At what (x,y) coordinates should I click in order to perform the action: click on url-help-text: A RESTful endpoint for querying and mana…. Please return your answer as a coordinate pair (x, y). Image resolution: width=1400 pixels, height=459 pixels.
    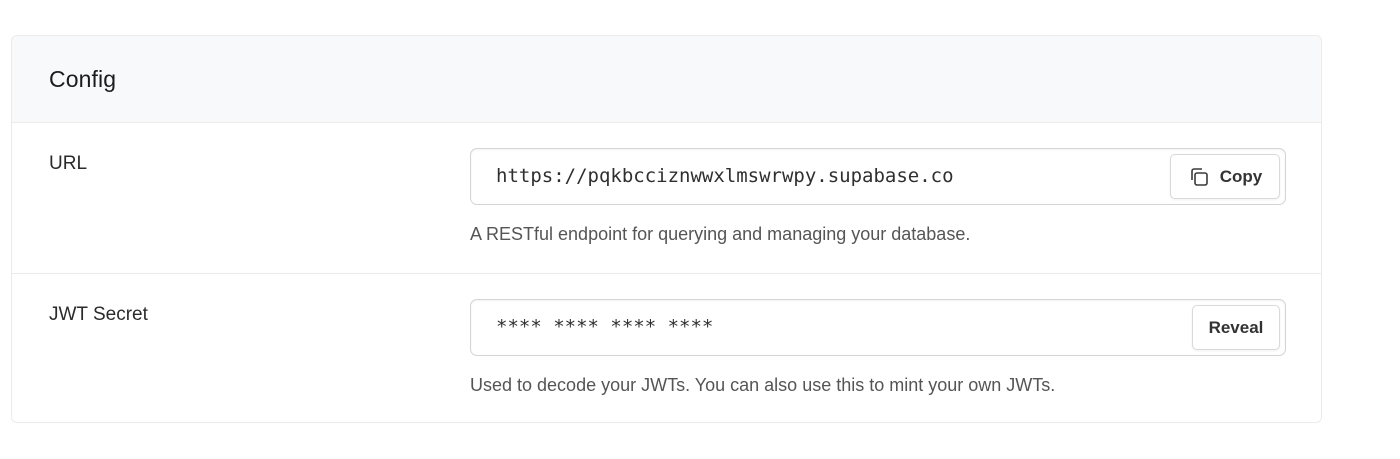
    Looking at the image, I should click on (720, 234).